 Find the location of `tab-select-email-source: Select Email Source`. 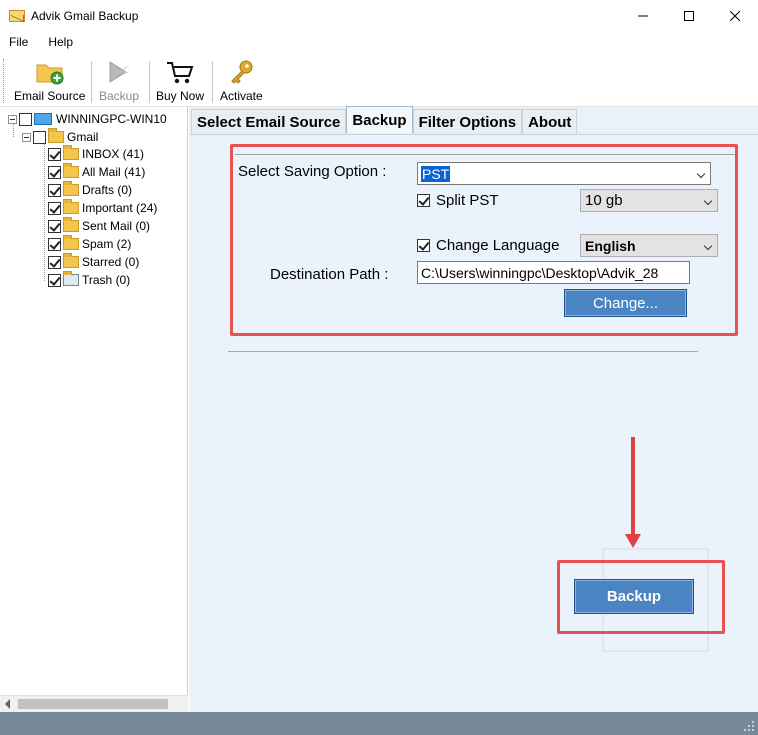

tab-select-email-source: Select Email Source is located at coordinates (269, 121).